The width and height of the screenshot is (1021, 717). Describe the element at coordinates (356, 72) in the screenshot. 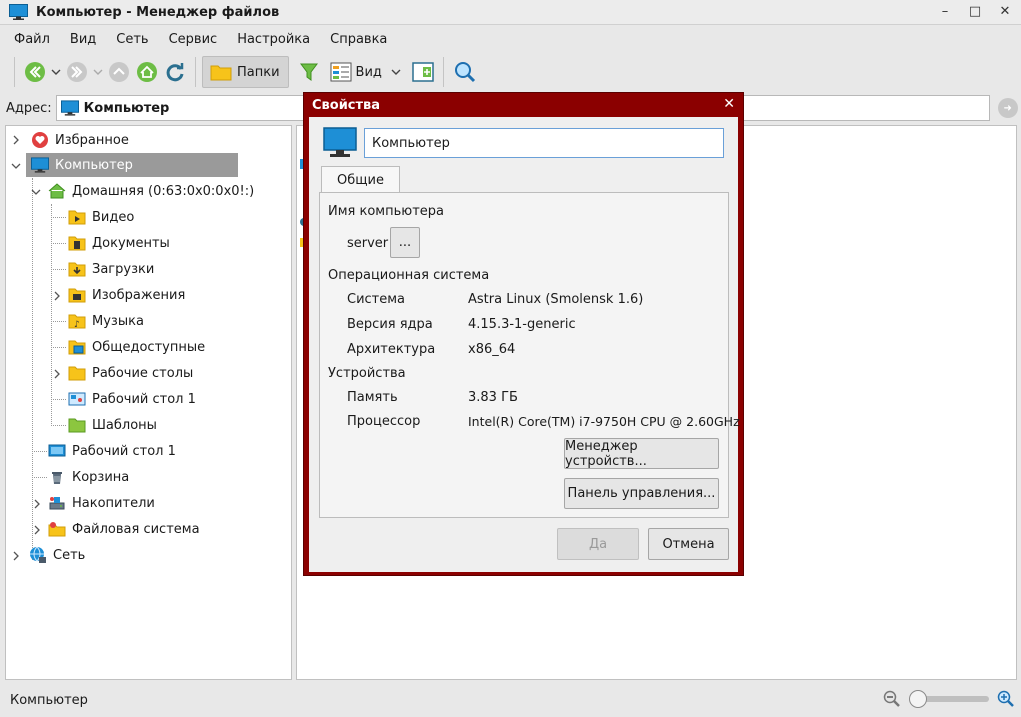

I see `view-mode-button: Вид` at that location.